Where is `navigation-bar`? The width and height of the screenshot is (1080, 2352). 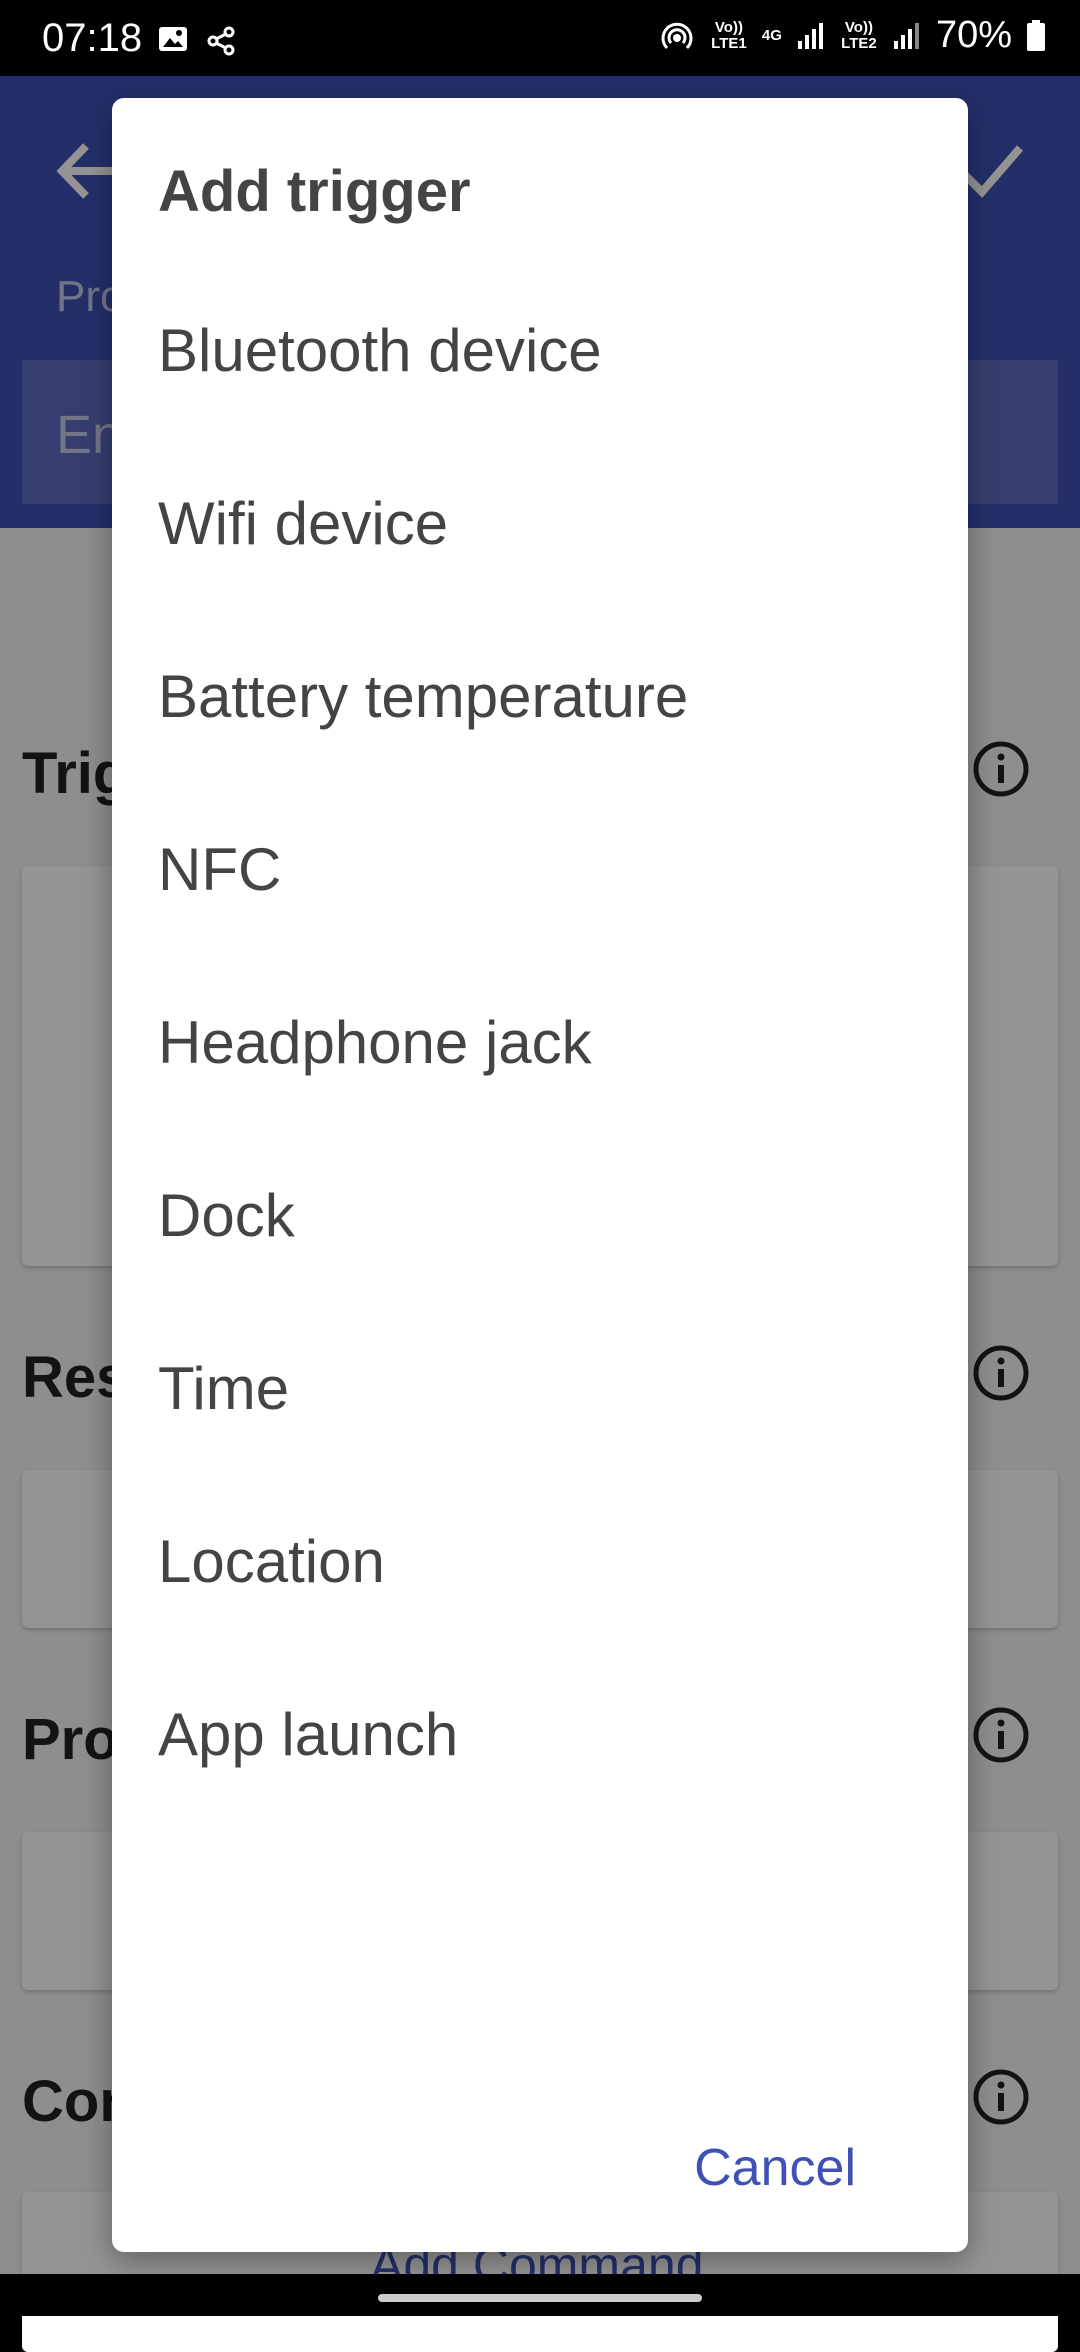
navigation-bar is located at coordinates (540, 2295).